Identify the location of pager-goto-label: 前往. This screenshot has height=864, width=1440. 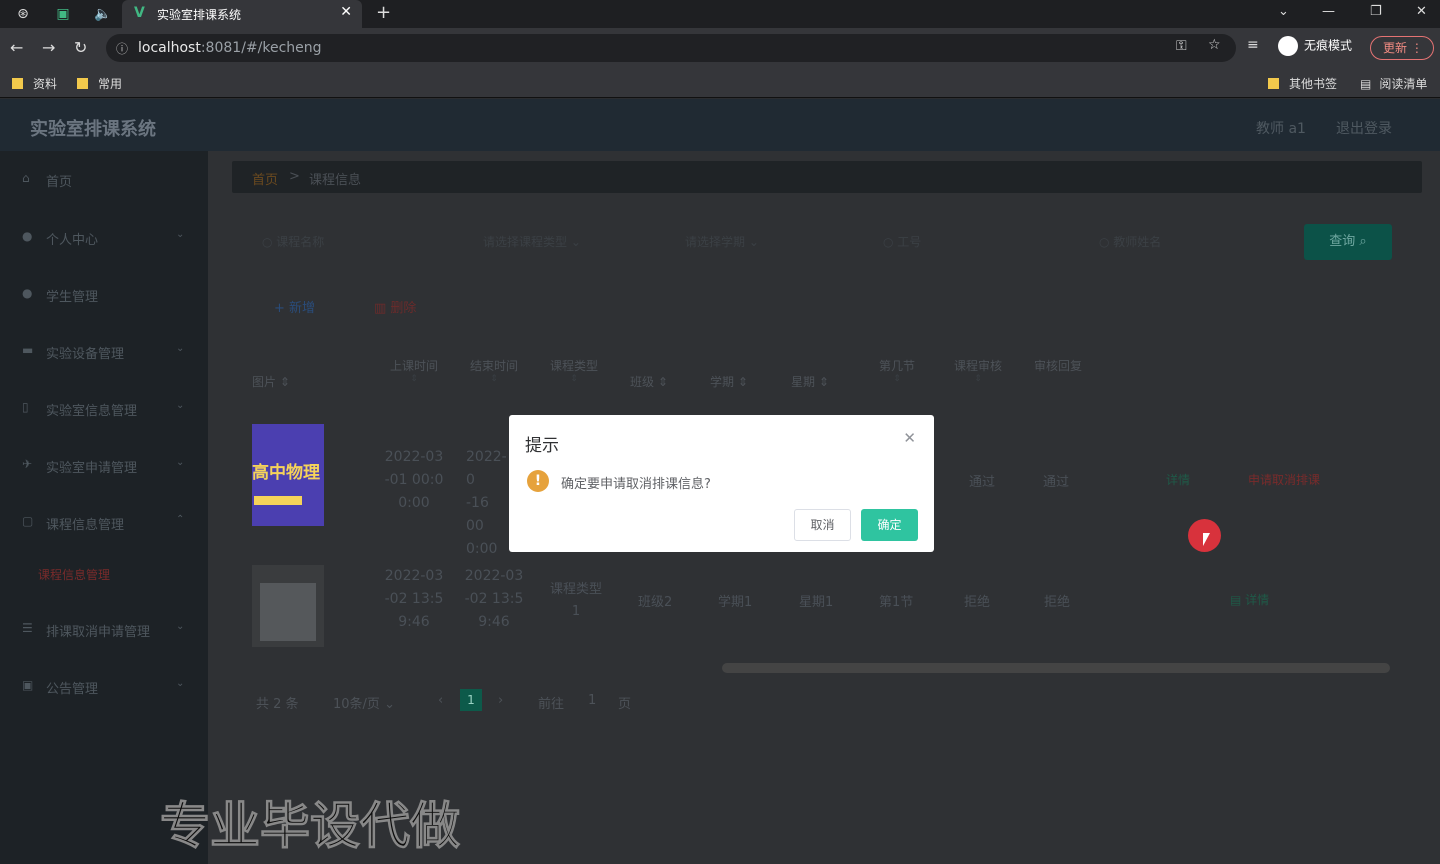
(551, 704).